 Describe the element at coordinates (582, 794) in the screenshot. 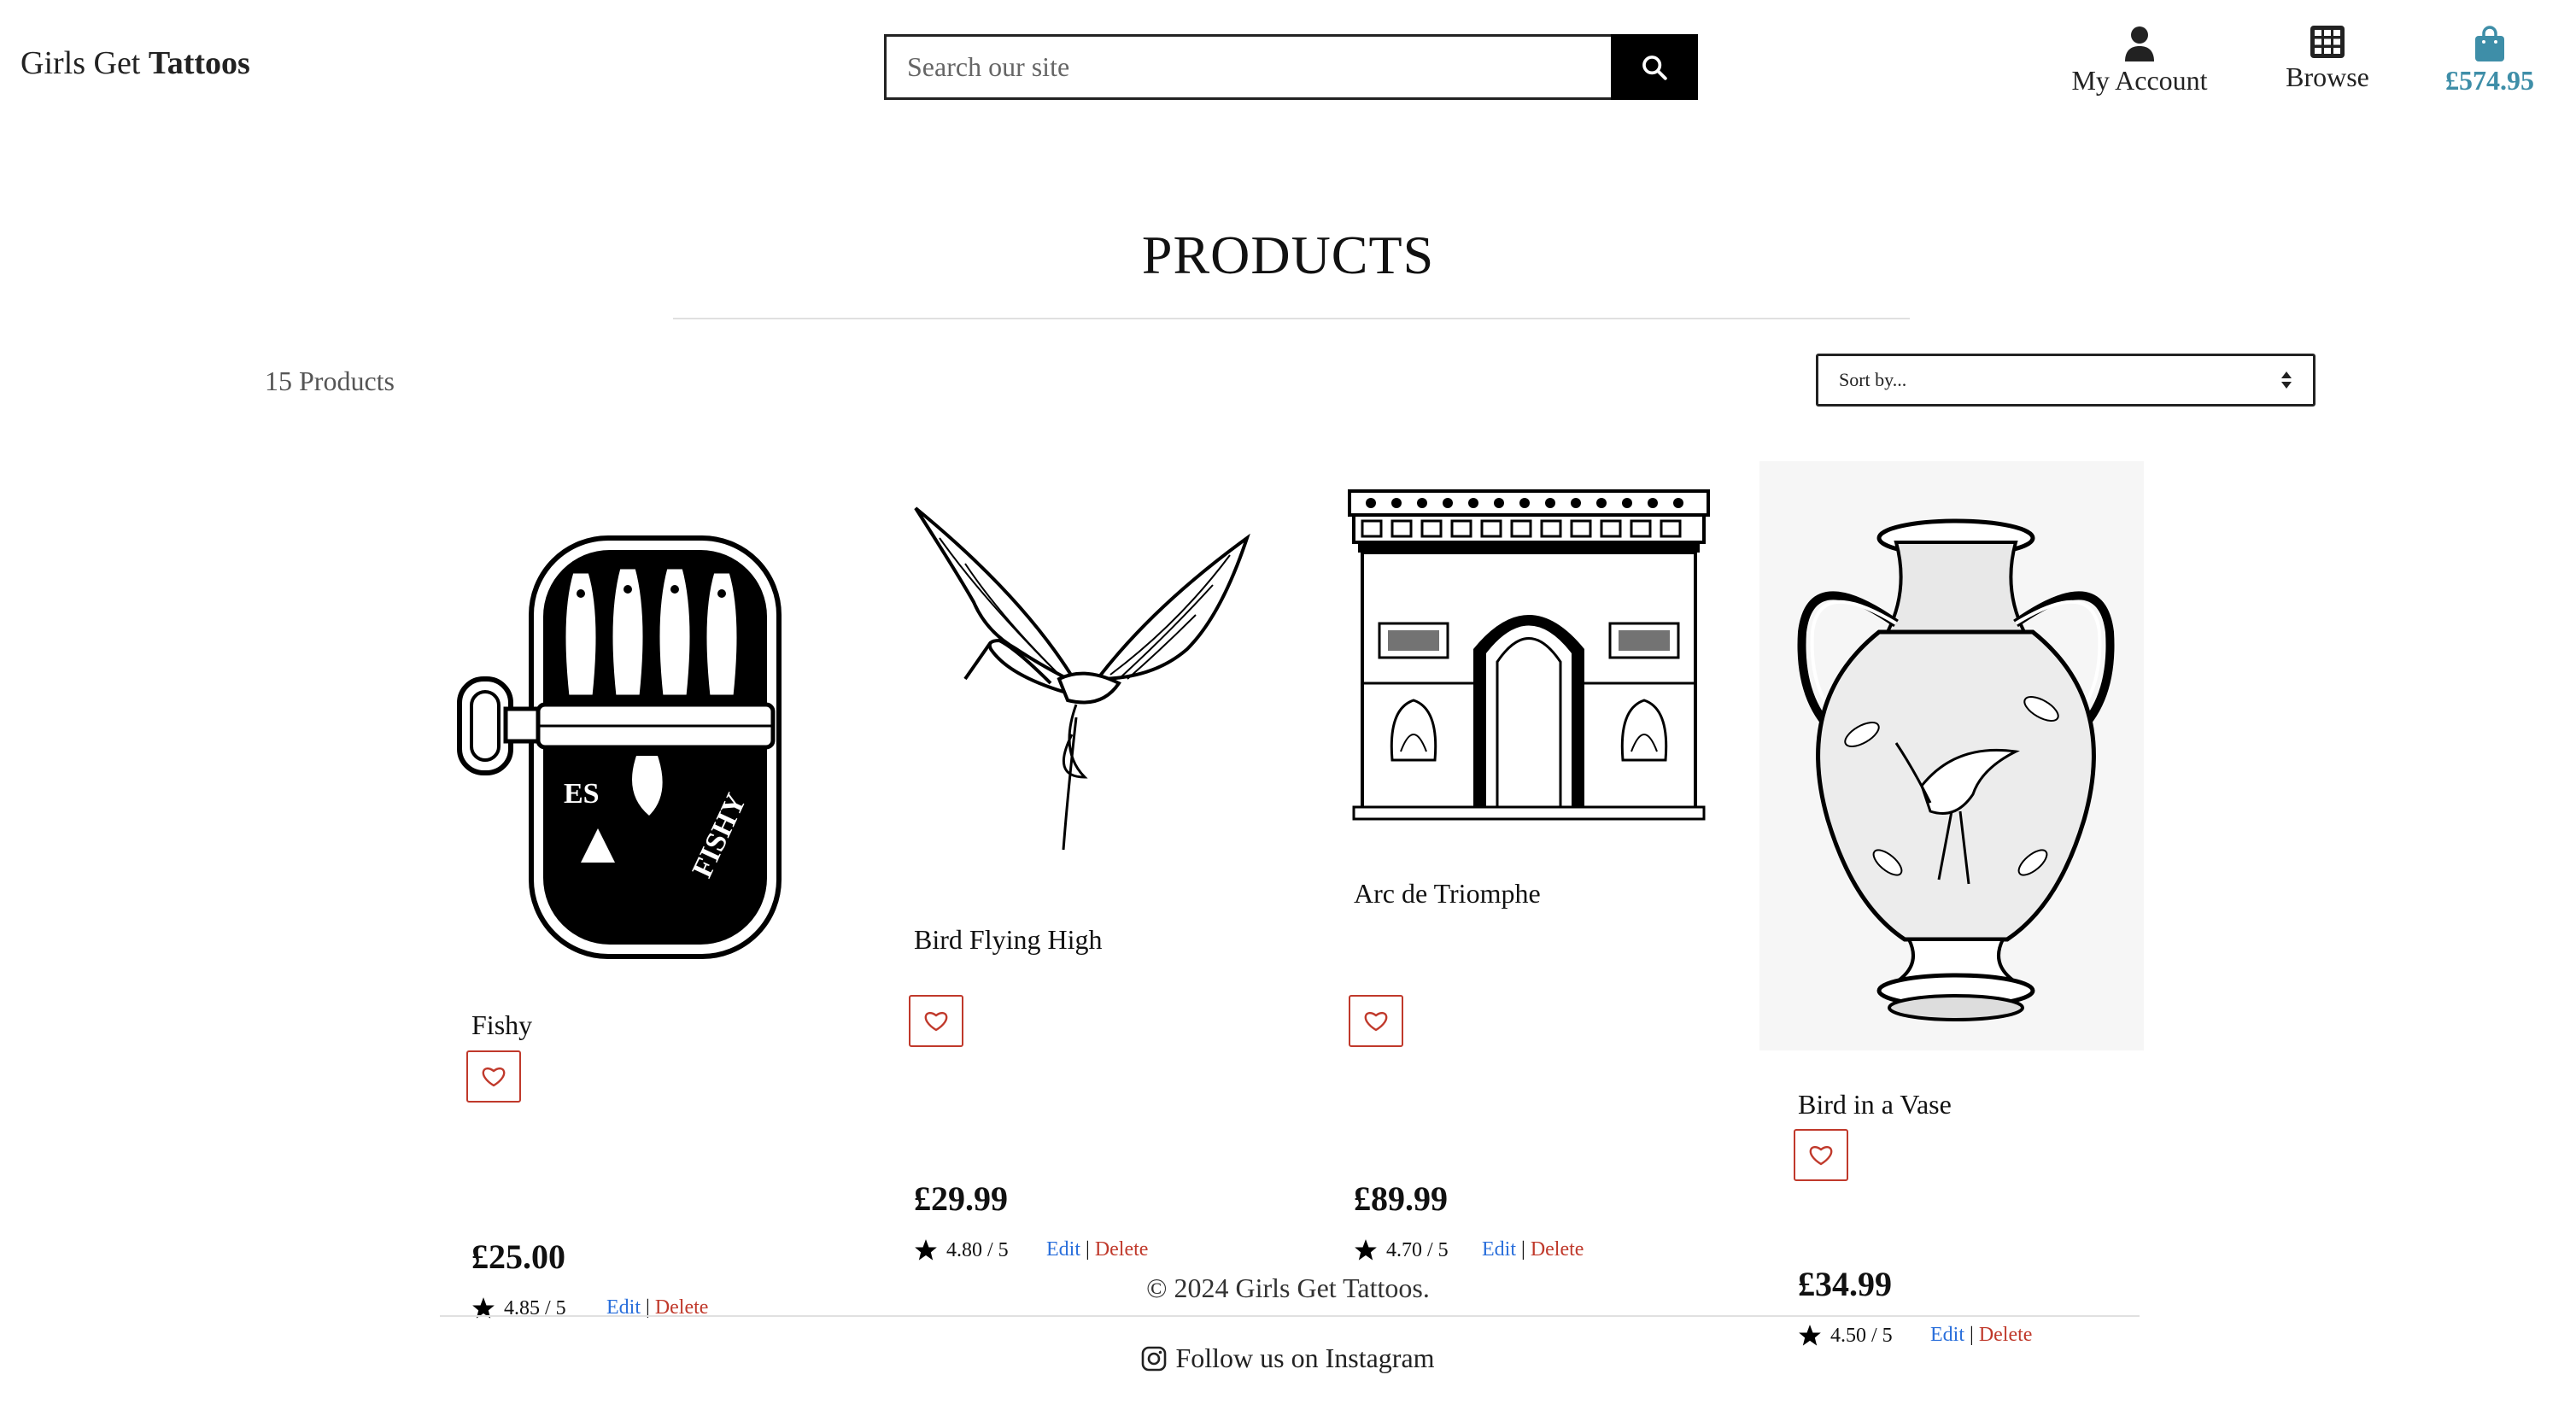

I see `svg-text: ES` at that location.